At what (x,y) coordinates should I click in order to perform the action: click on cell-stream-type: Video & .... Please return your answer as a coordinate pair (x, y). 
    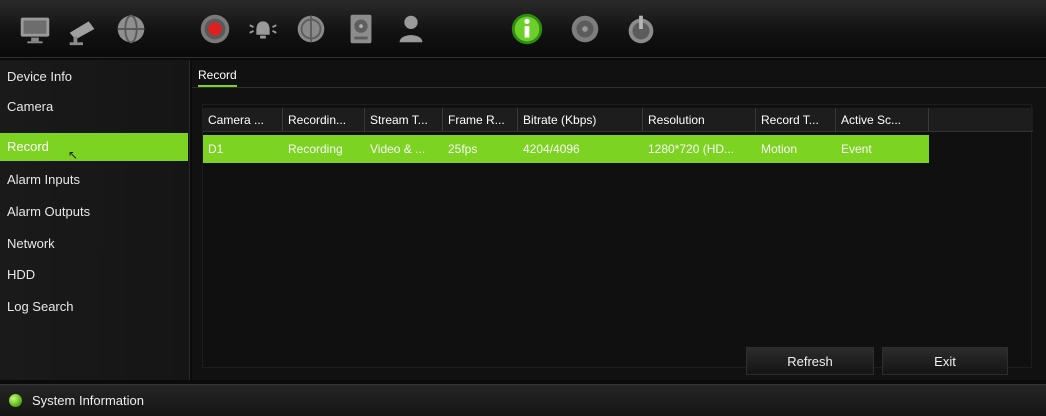
    Looking at the image, I should click on (398, 149).